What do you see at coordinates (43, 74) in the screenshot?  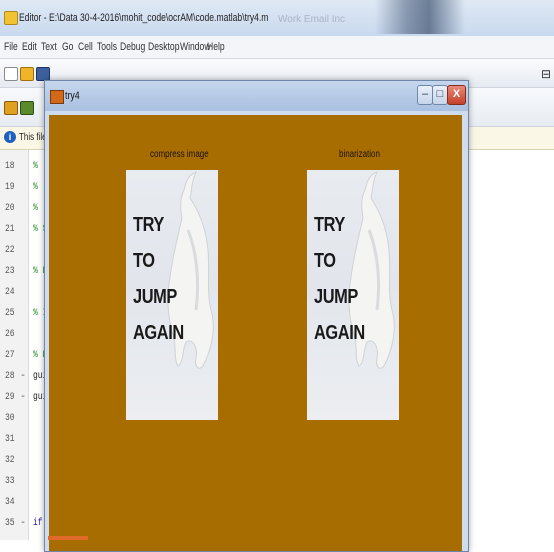 I see `save-icon` at bounding box center [43, 74].